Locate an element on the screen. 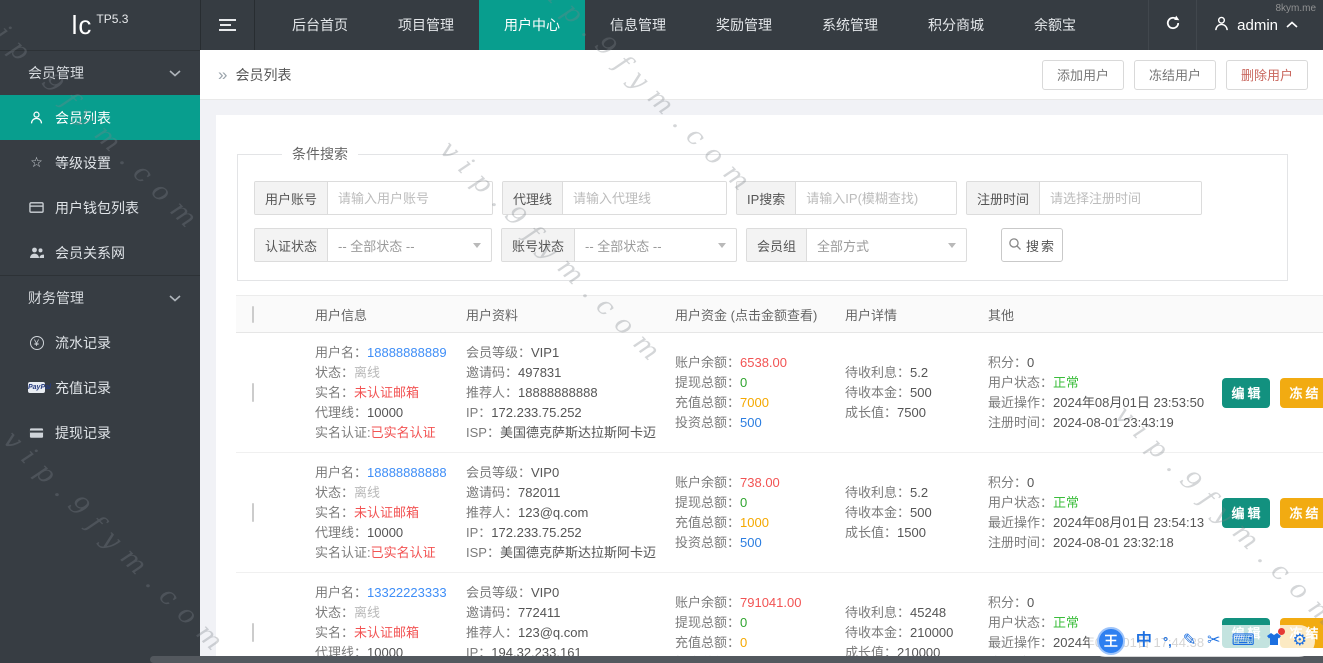 The height and width of the screenshot is (663, 1323). recharge-total-value: 7000 is located at coordinates (754, 402).